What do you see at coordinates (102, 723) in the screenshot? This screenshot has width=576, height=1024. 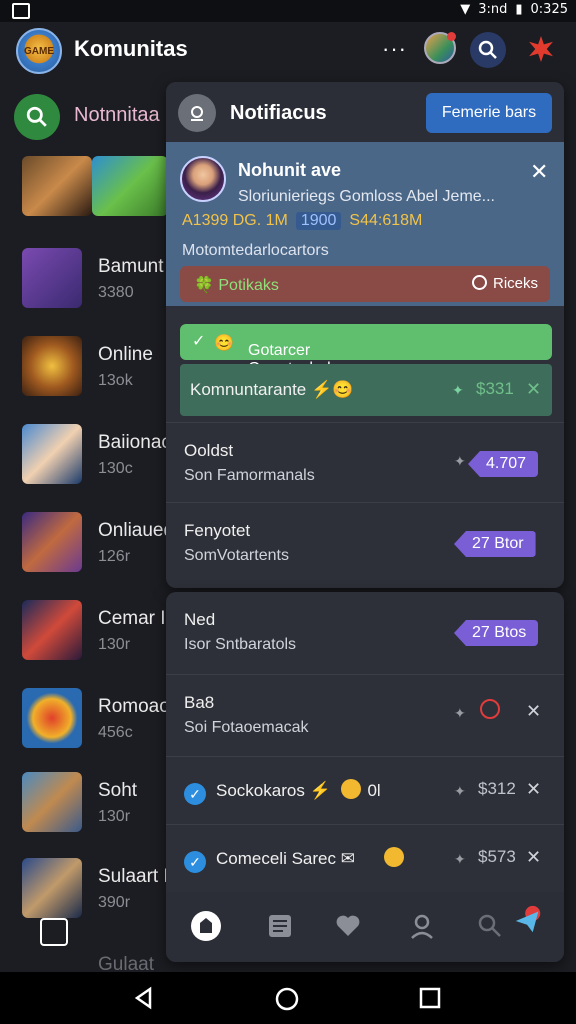 I see `list-item: Romoaoe 456c` at bounding box center [102, 723].